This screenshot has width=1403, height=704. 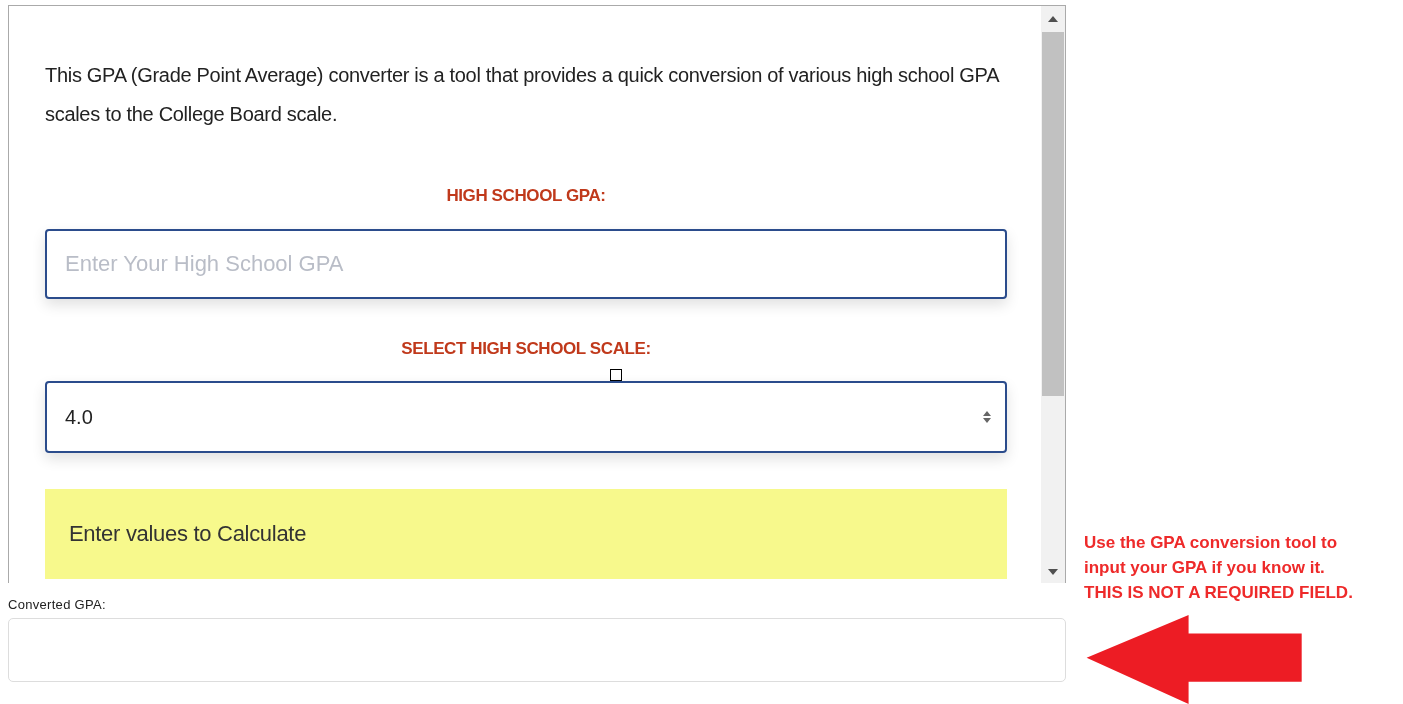 What do you see at coordinates (526, 264) in the screenshot?
I see `gpa-input-field: Enter Your High School GPA` at bounding box center [526, 264].